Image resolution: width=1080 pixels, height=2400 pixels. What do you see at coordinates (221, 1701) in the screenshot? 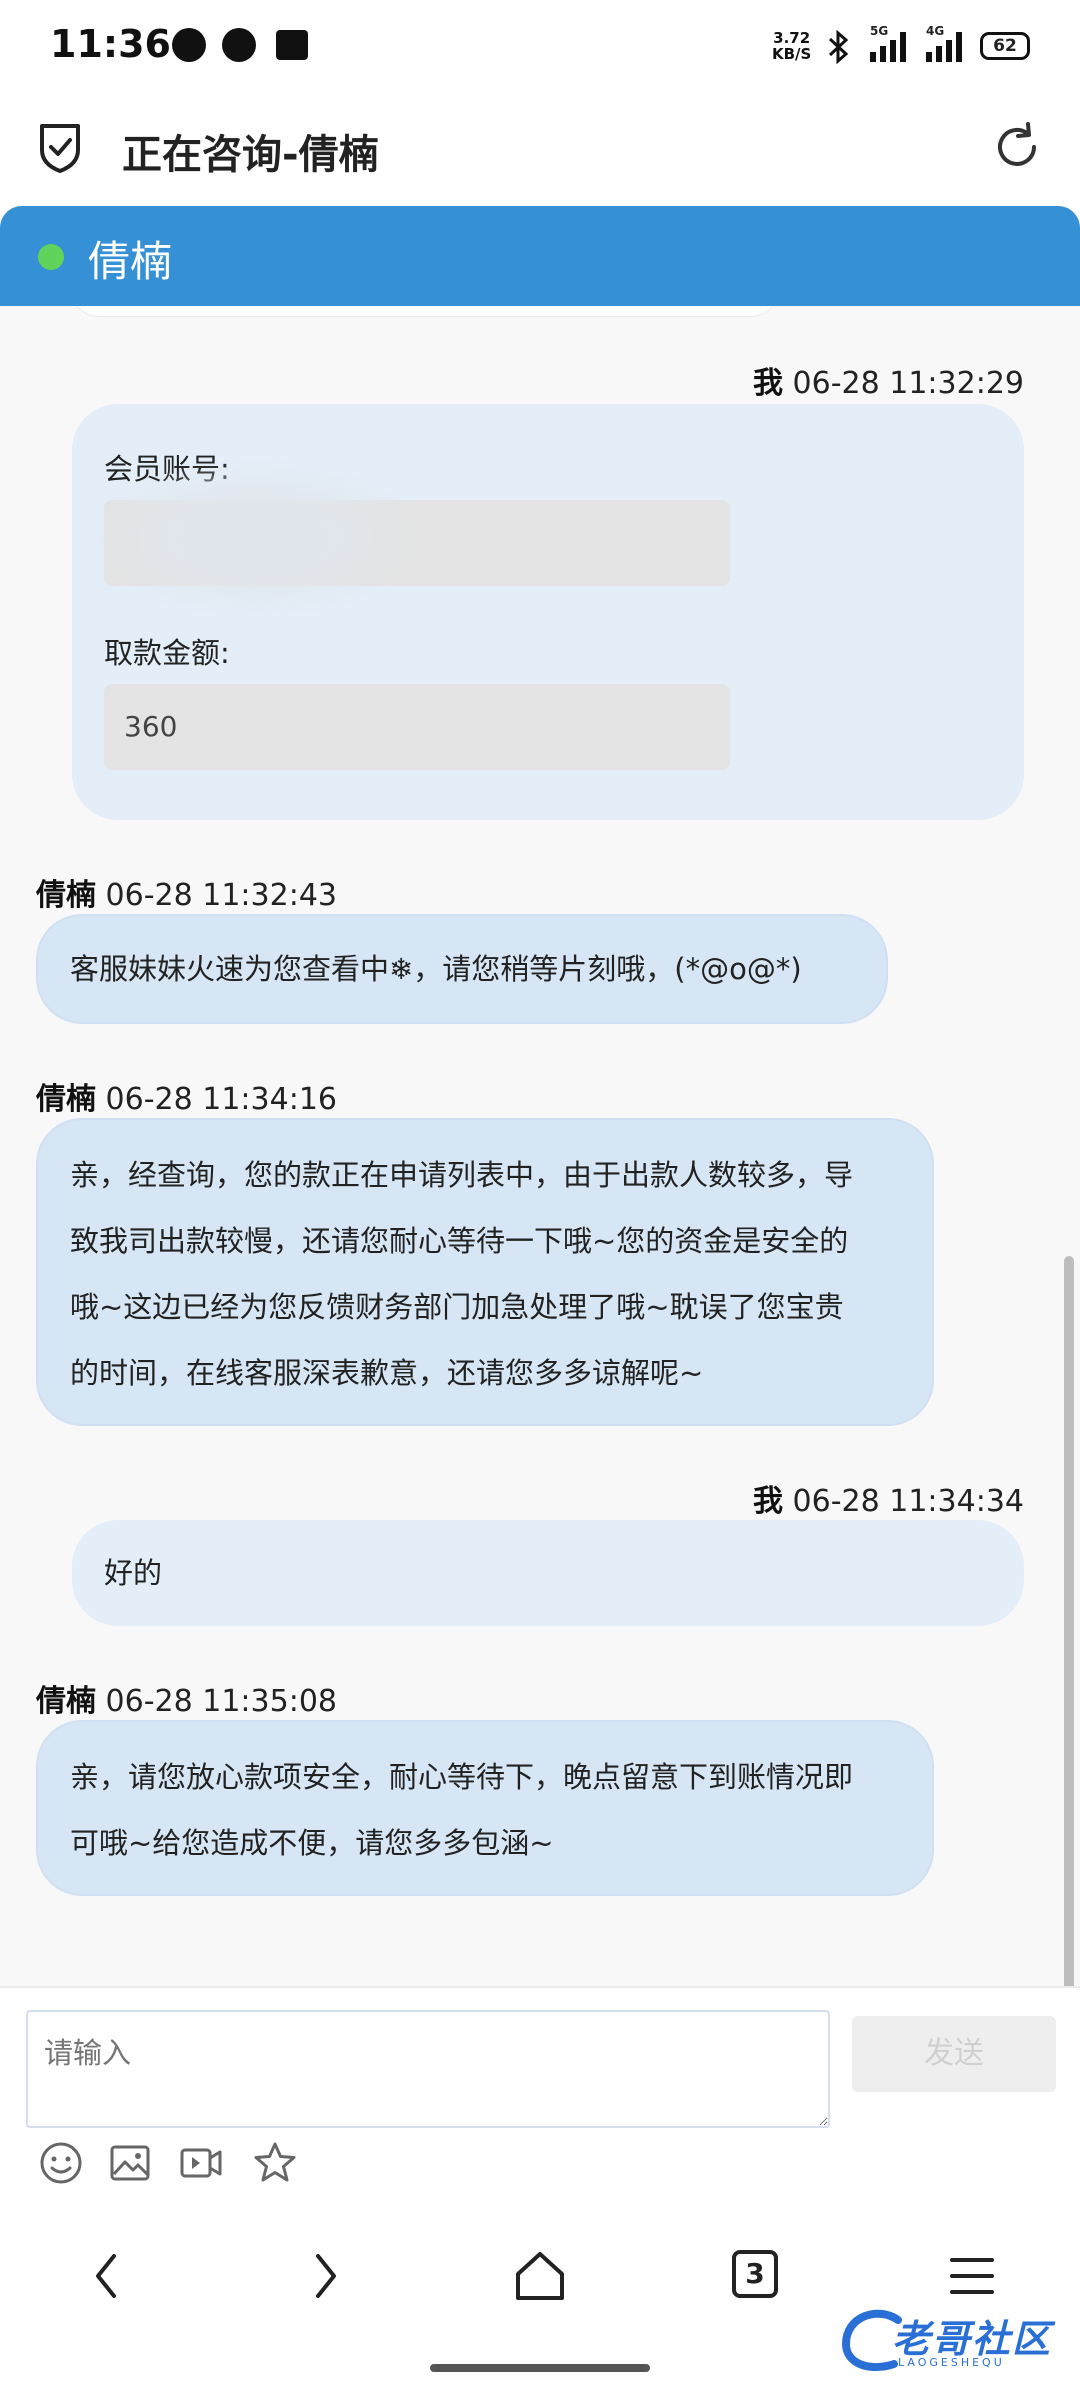
I see `message-time: 06-28 11:35:08` at bounding box center [221, 1701].